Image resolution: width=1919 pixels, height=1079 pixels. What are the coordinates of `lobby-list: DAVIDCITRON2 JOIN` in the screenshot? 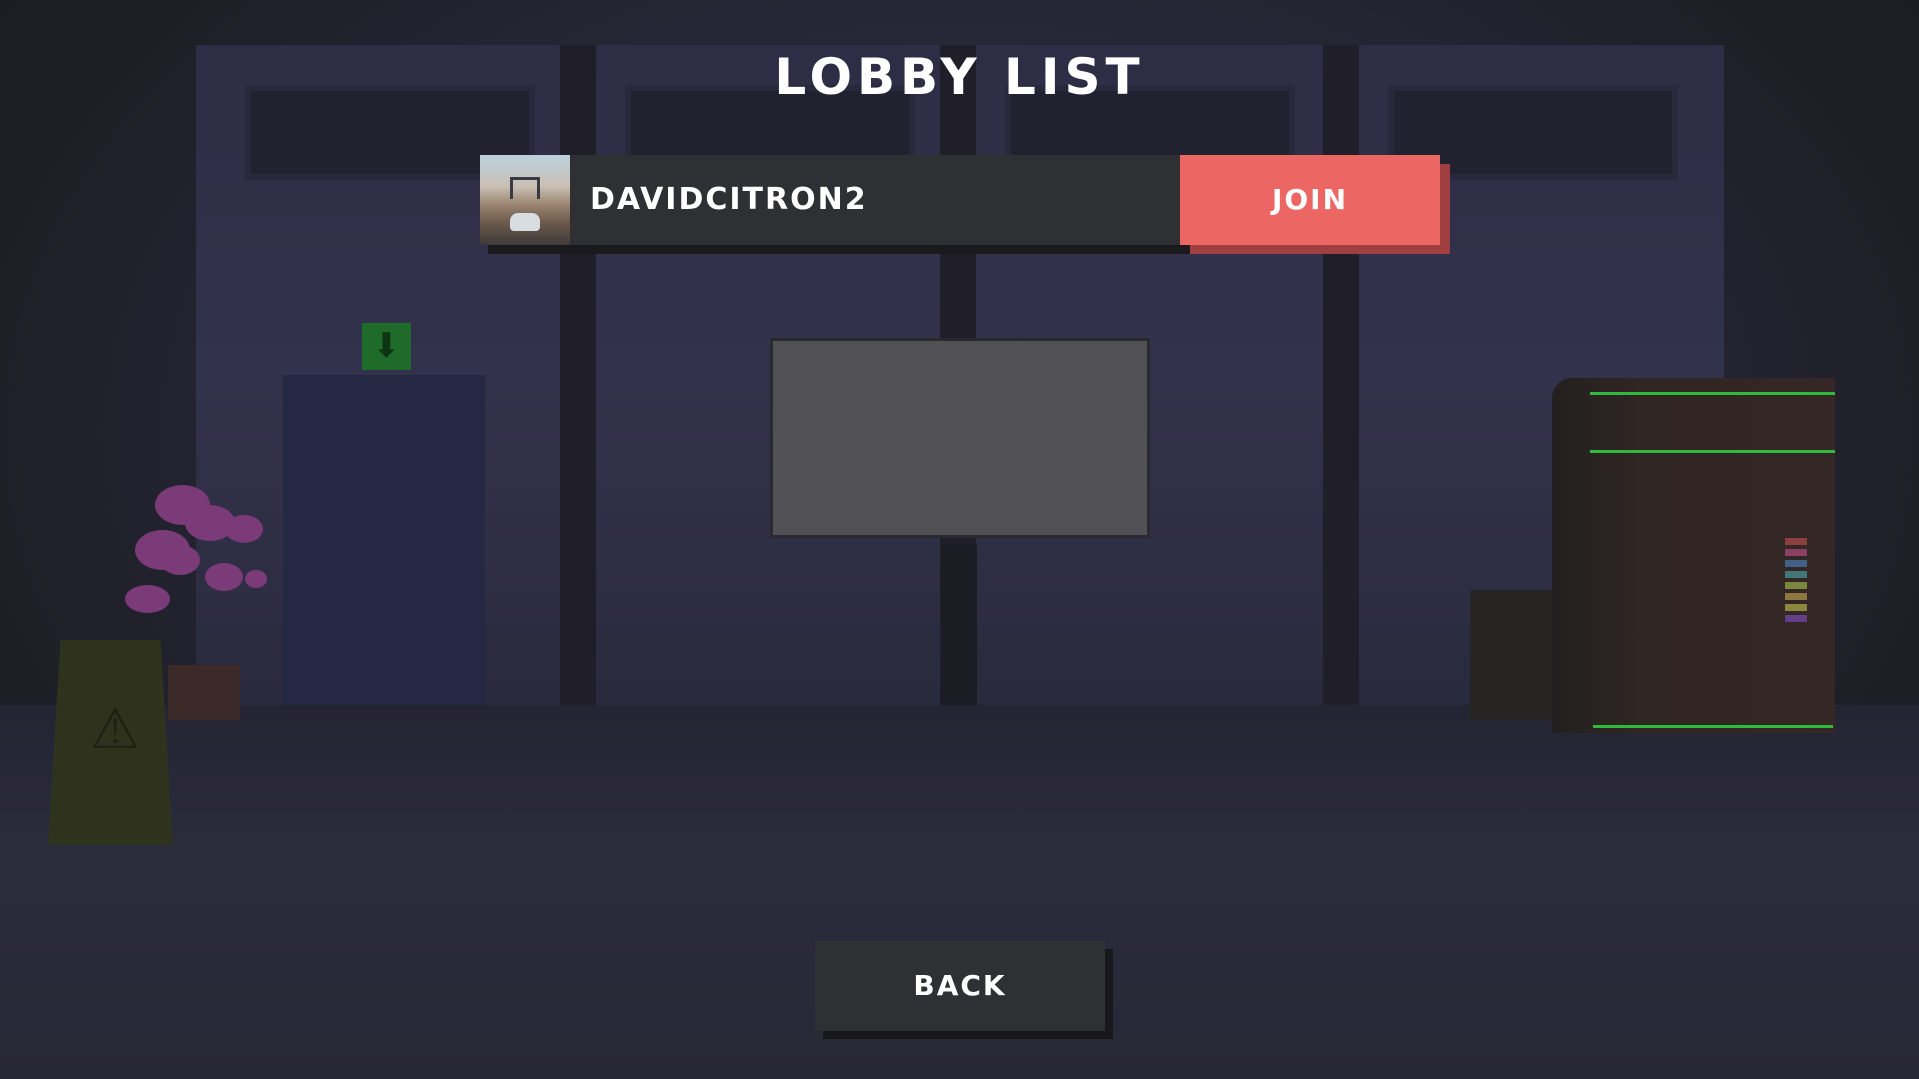 It's located at (965, 204).